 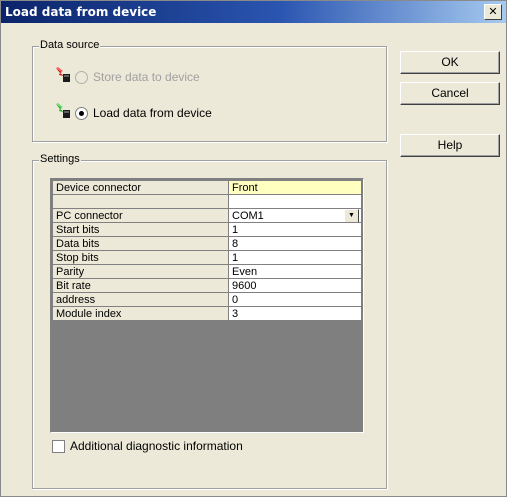 I want to click on row-value: Even, so click(x=295, y=271).